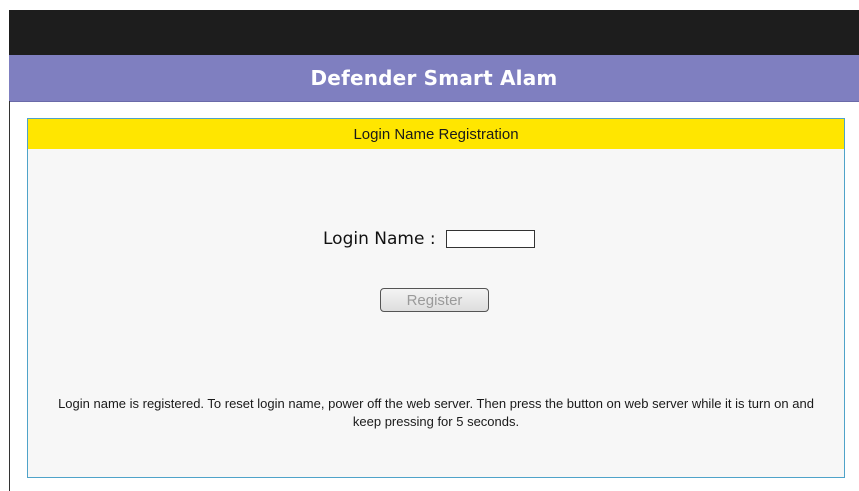 The height and width of the screenshot is (491, 859). I want to click on register-button: Register, so click(434, 300).